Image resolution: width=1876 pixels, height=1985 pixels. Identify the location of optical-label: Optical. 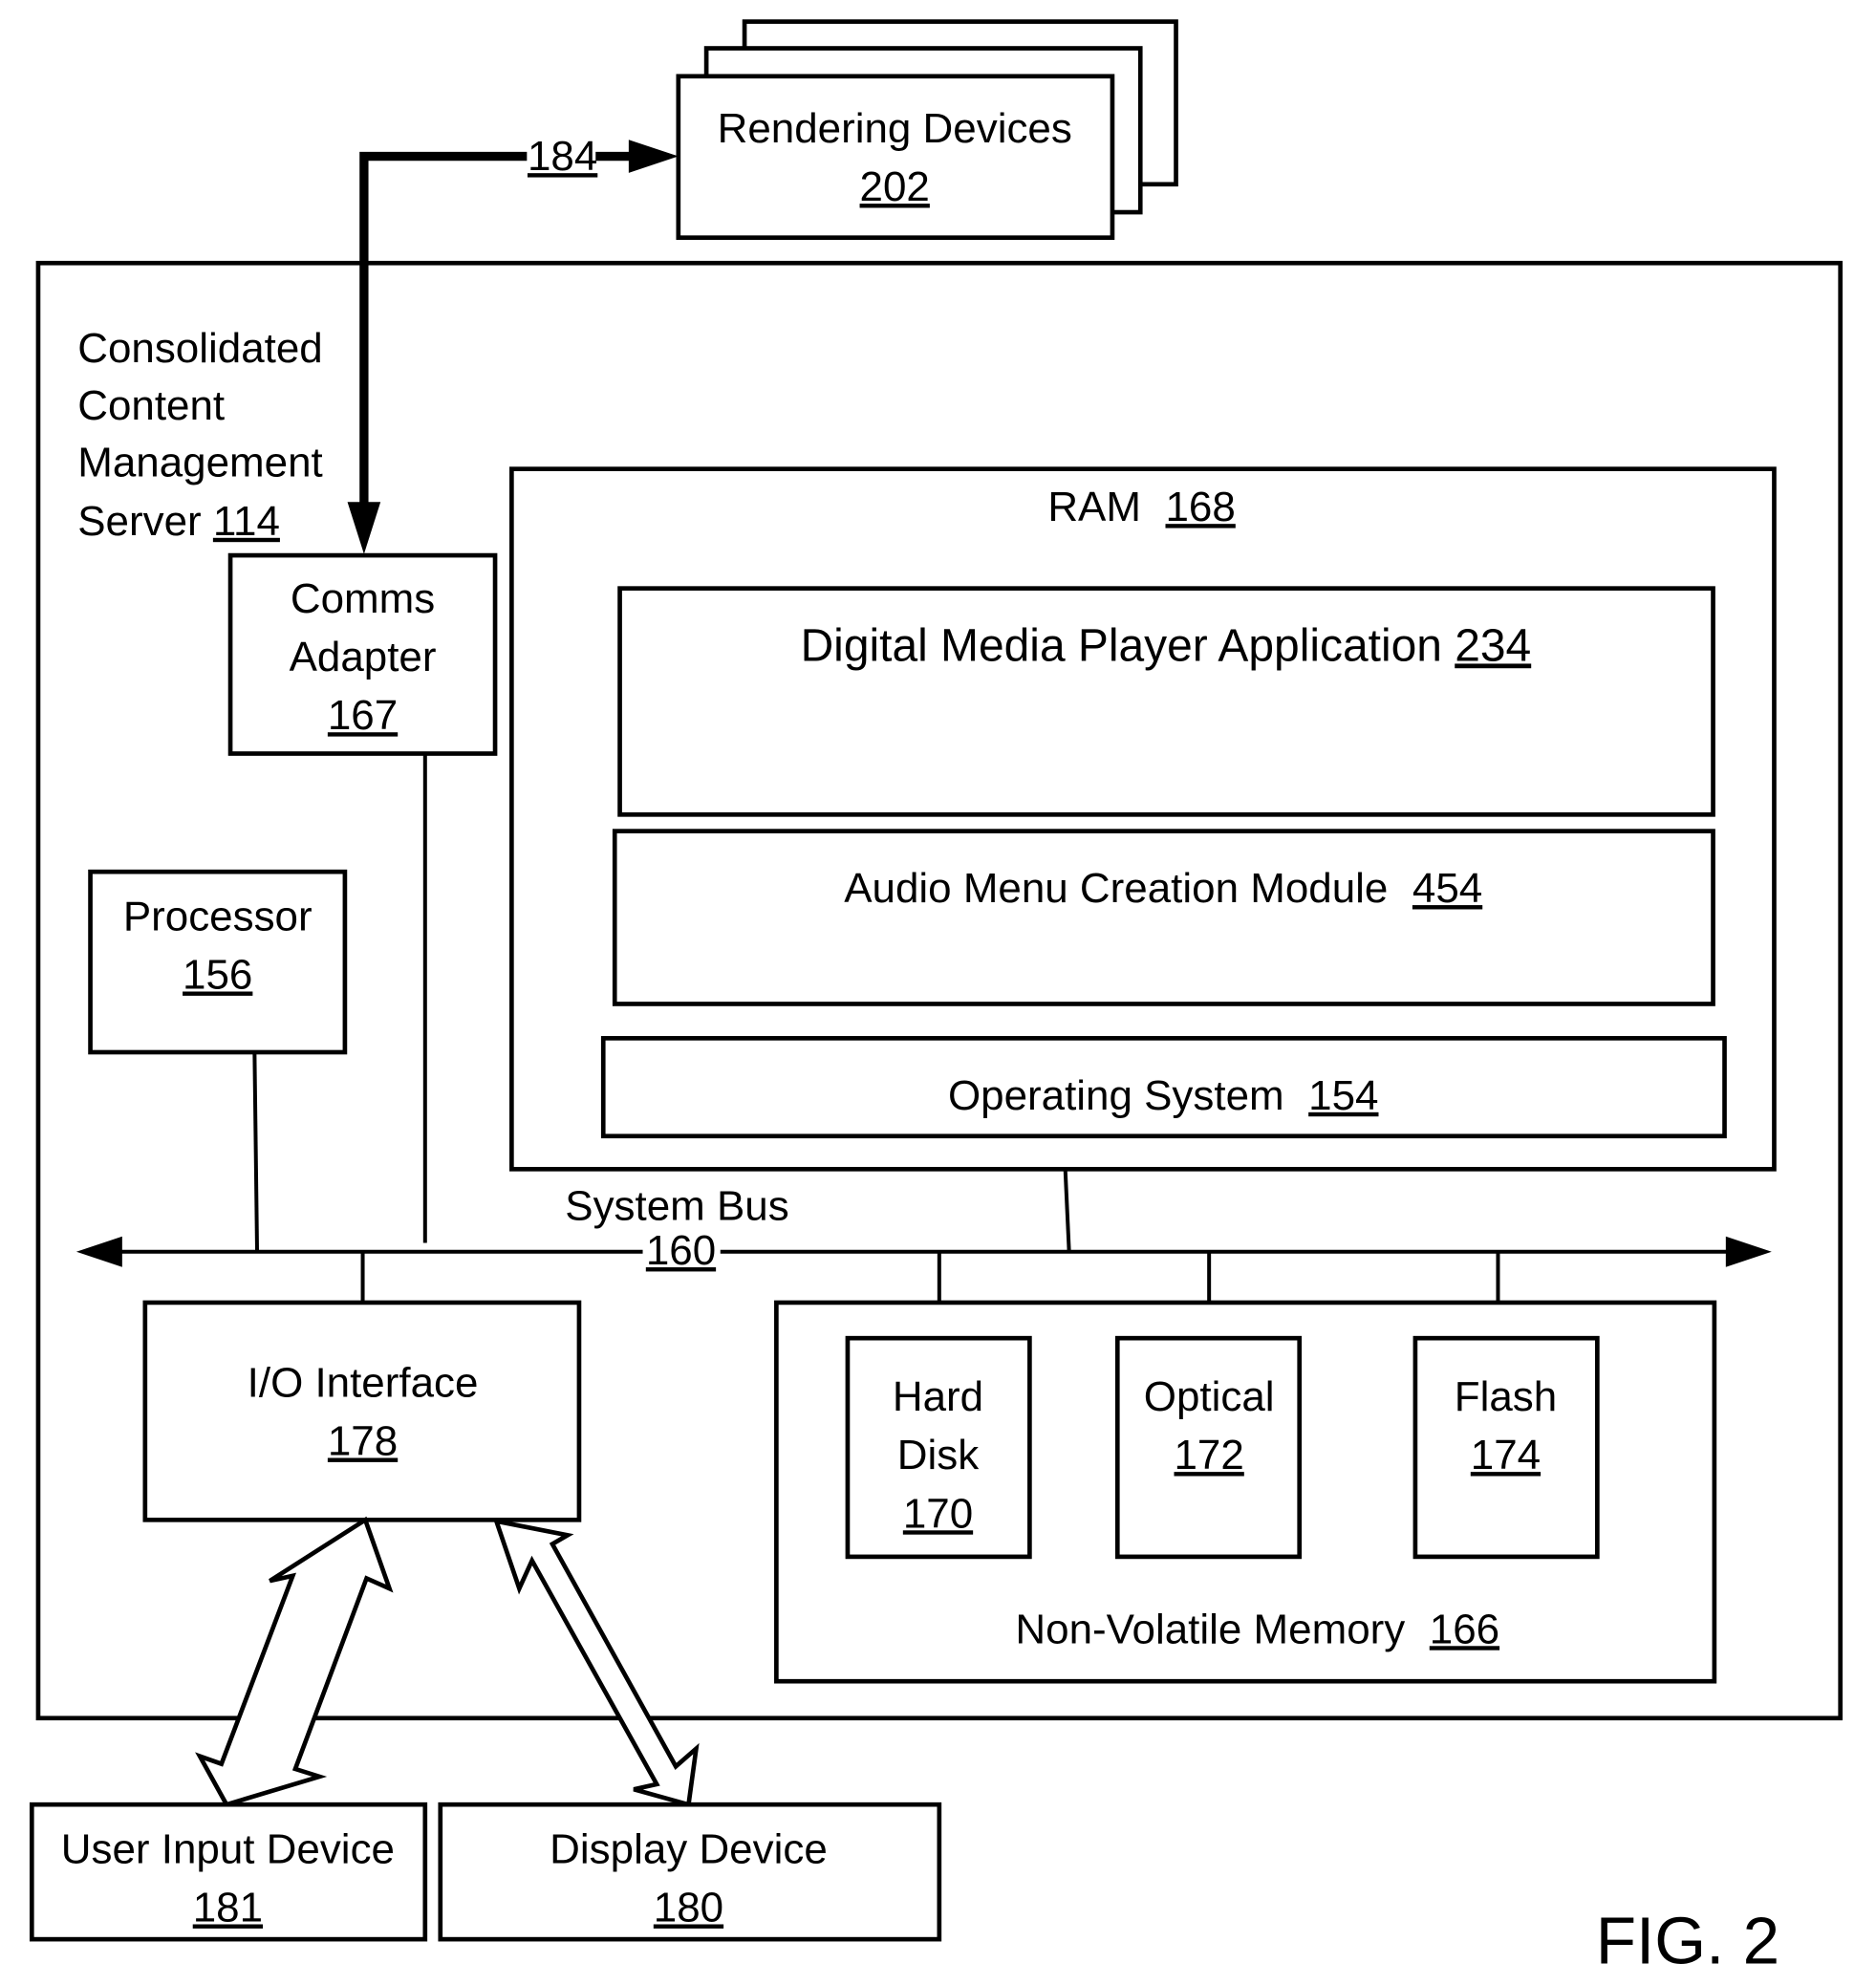
(1209, 1397).